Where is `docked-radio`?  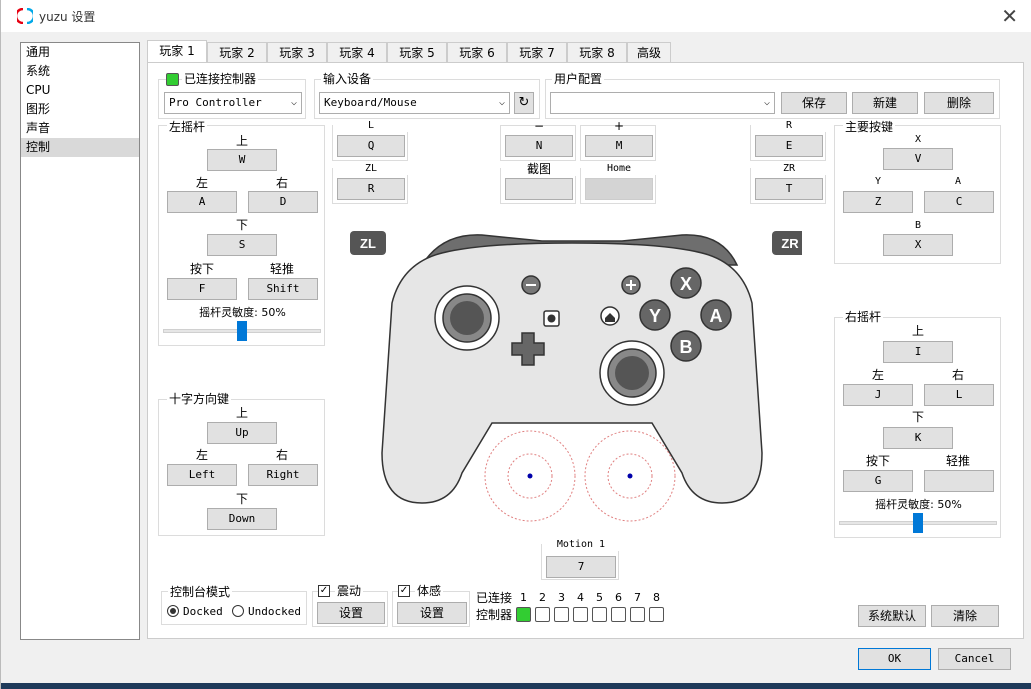
docked-radio is located at coordinates (173, 611).